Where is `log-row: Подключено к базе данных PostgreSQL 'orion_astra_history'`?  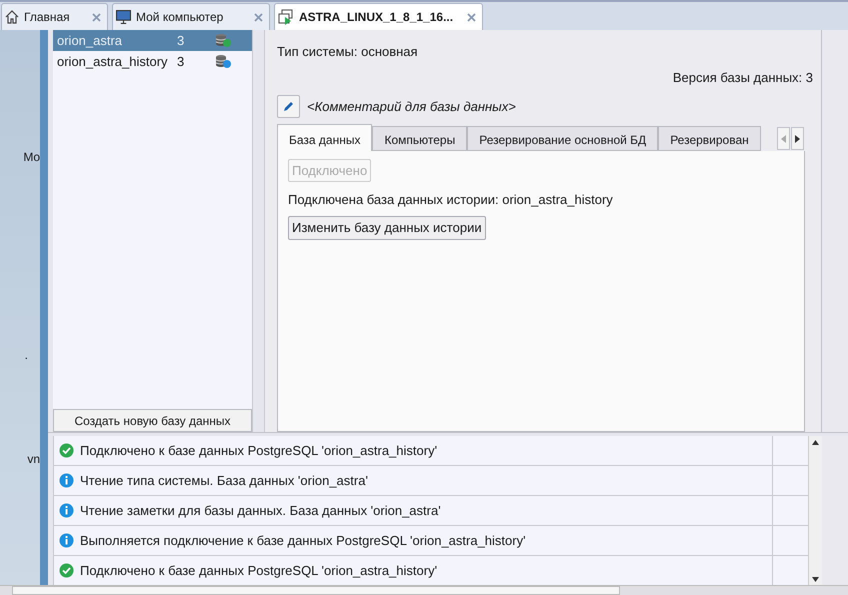 log-row: Подключено к базе данных PostgreSQL 'orion_astra_history' is located at coordinates (431, 451).